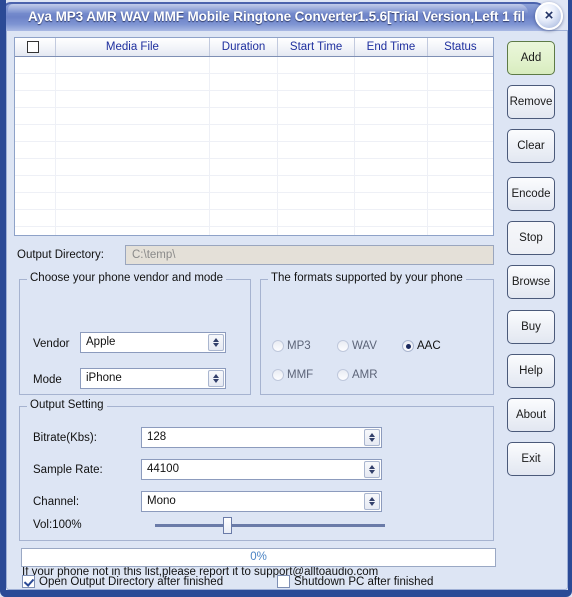 This screenshot has height=597, width=572. I want to click on open-output-directory-checkbox: Open Output Directory after finished, so click(122, 582).